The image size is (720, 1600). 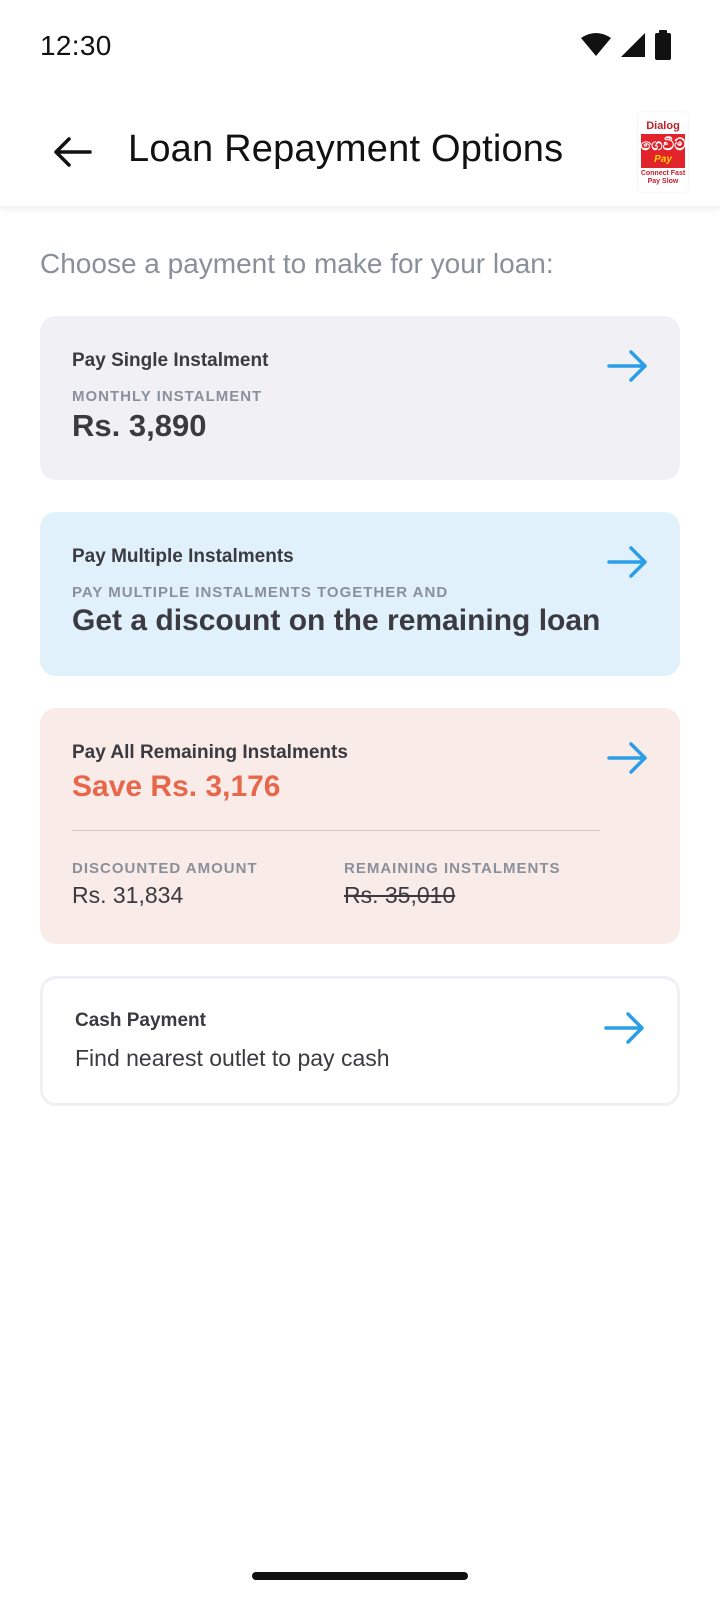 What do you see at coordinates (663, 173) in the screenshot?
I see `logo-tagline-1: Connect Fast` at bounding box center [663, 173].